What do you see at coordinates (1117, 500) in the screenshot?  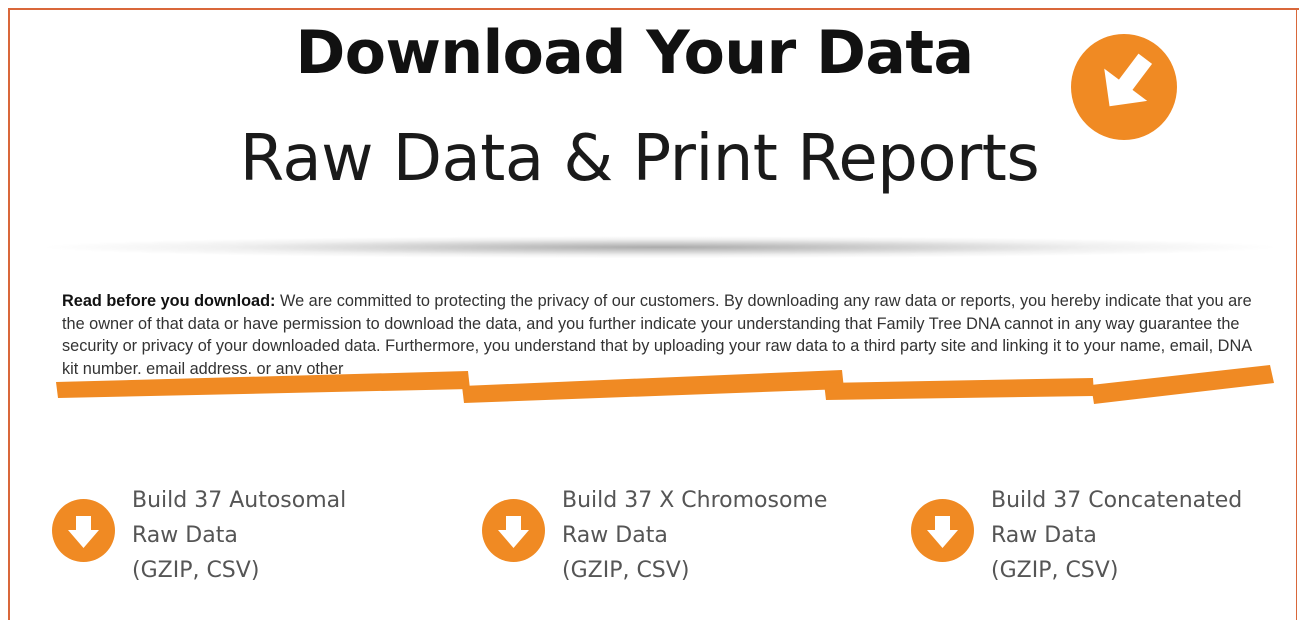 I see `download-title: Build 37 Concatenated` at bounding box center [1117, 500].